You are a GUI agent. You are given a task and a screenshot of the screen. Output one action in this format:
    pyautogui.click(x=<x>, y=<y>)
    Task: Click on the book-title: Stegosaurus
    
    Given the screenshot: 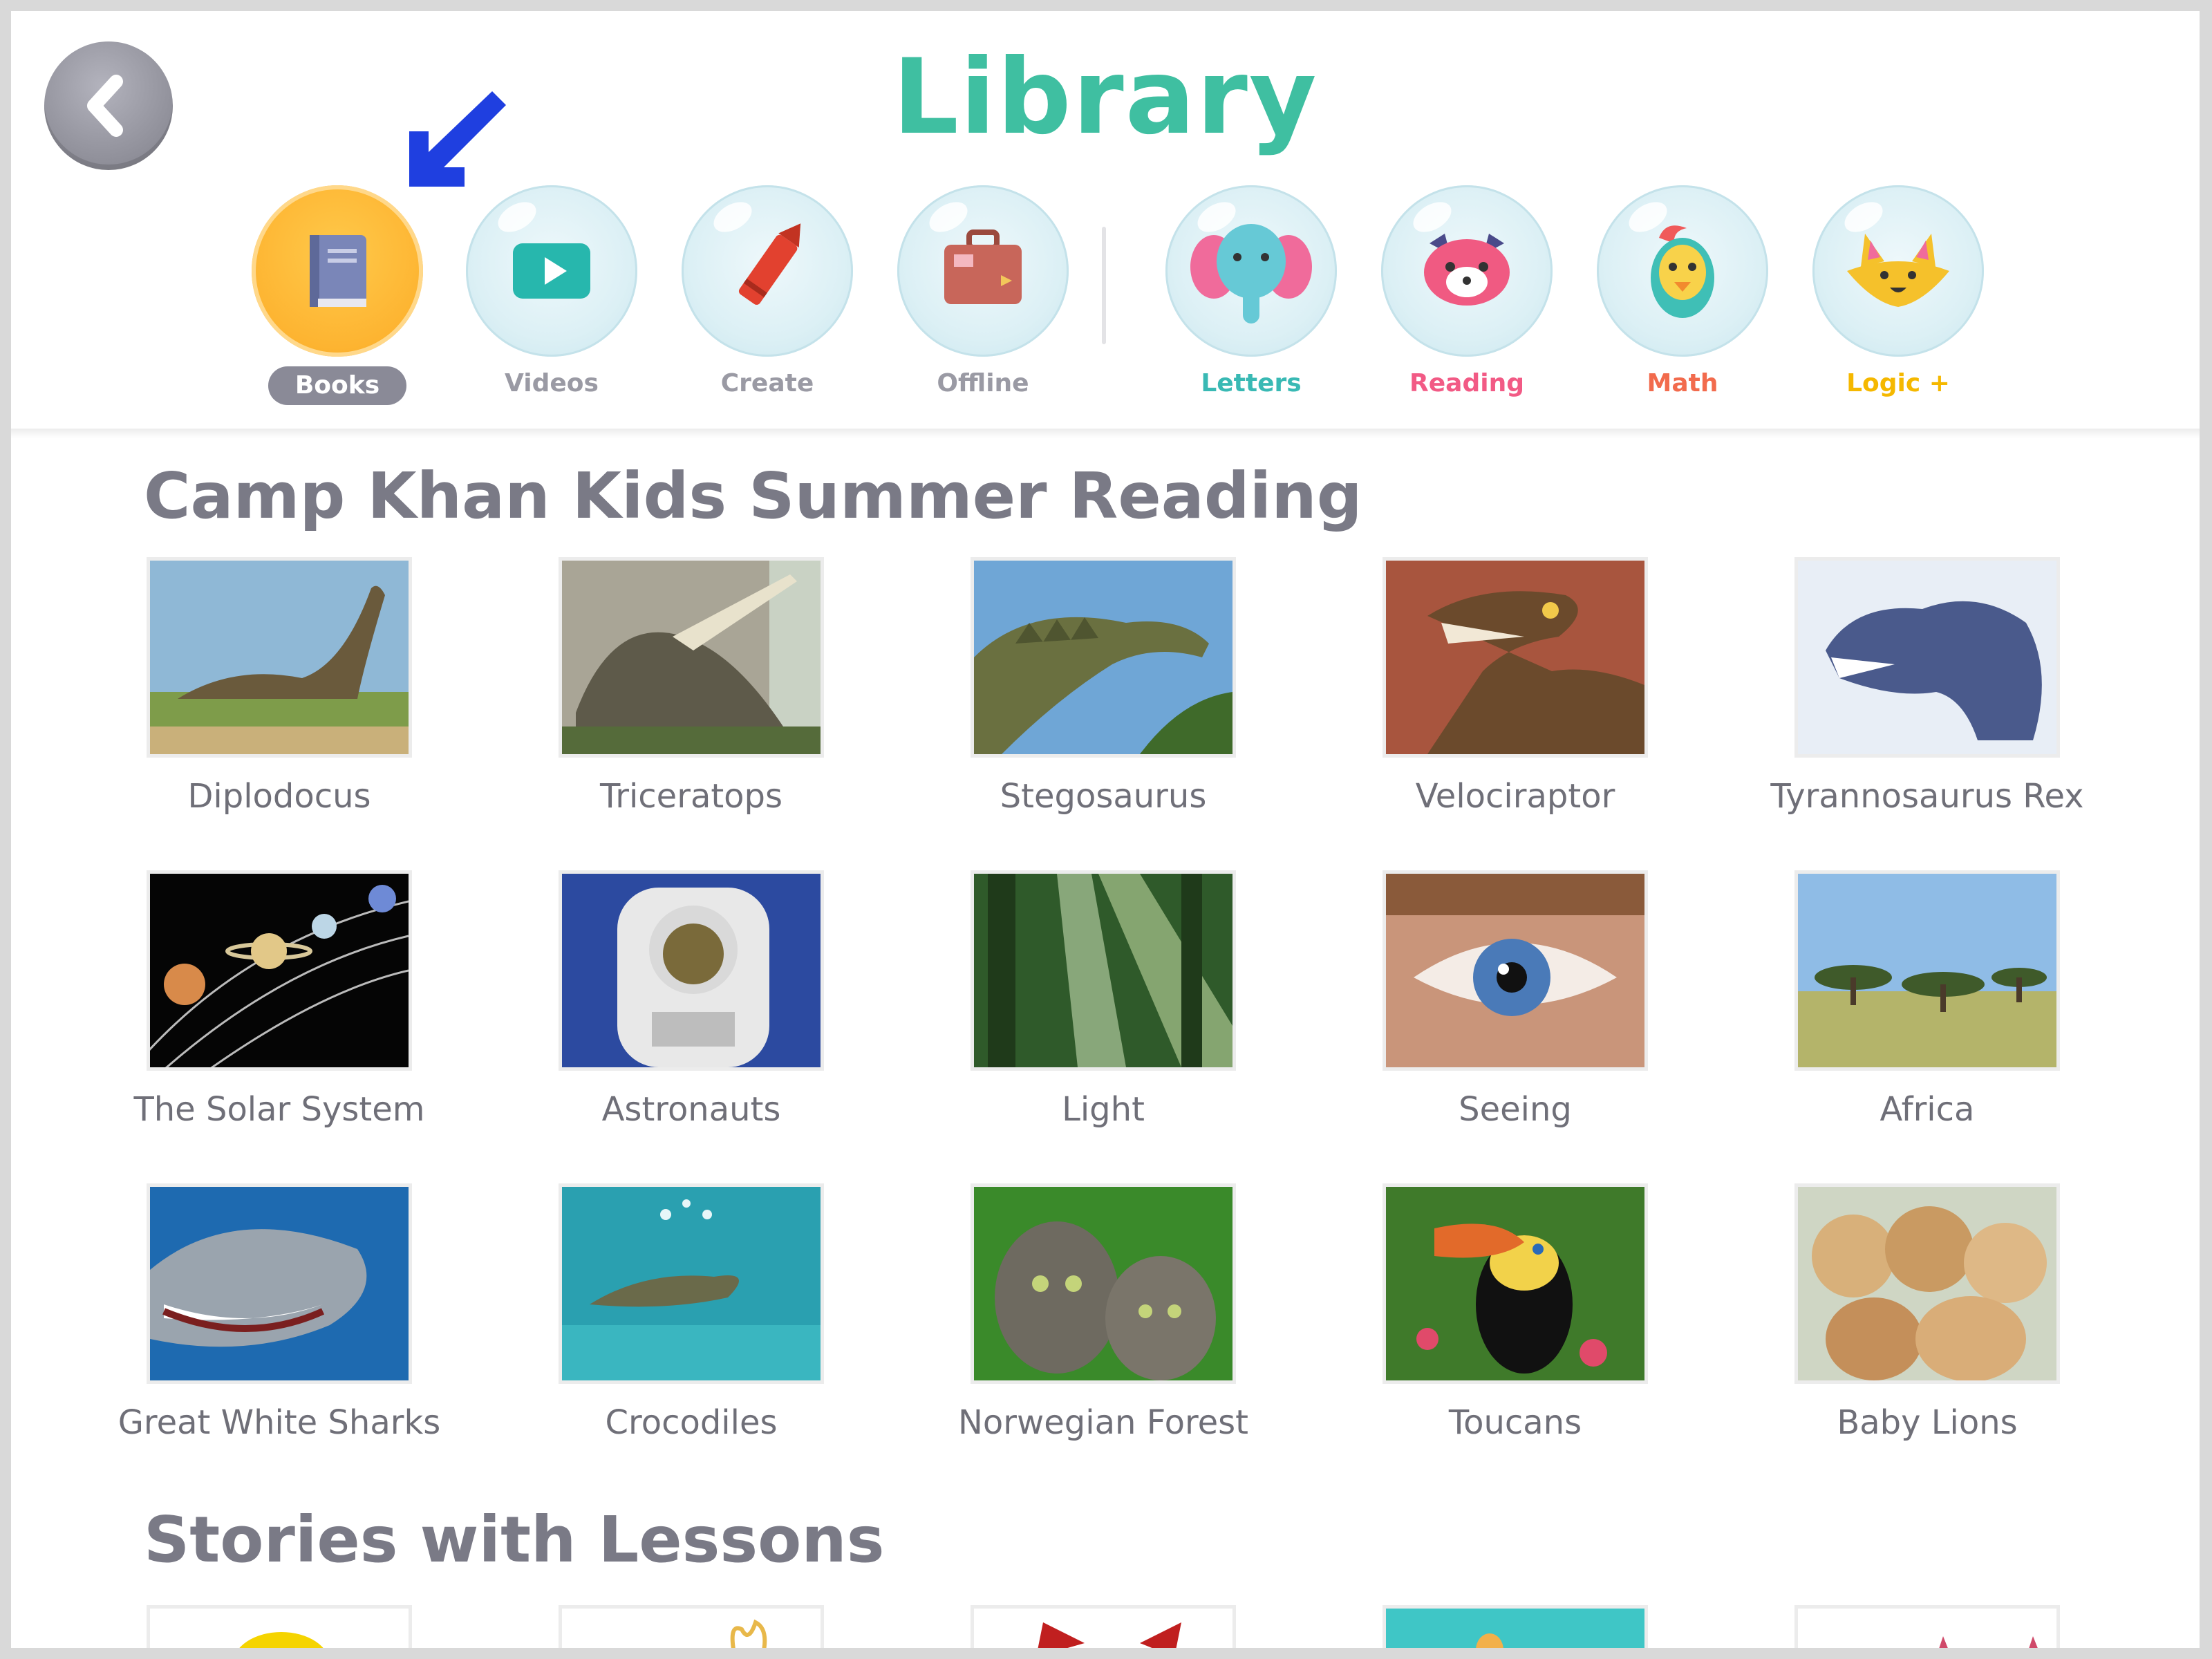 What is the action you would take?
    pyautogui.click(x=1103, y=796)
    